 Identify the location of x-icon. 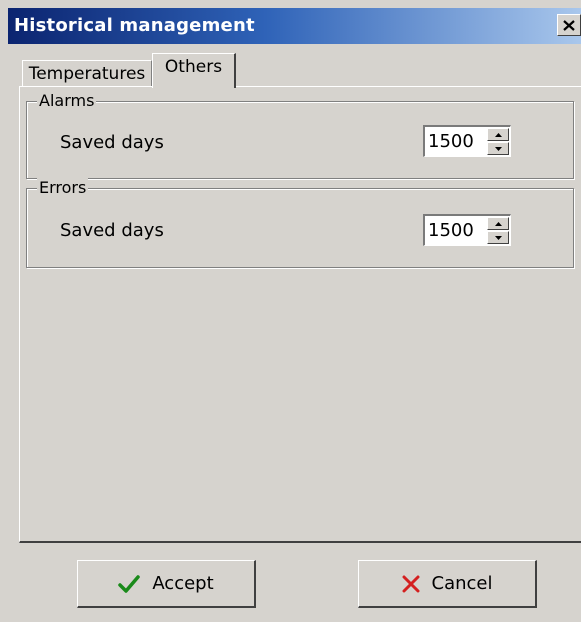
(411, 584).